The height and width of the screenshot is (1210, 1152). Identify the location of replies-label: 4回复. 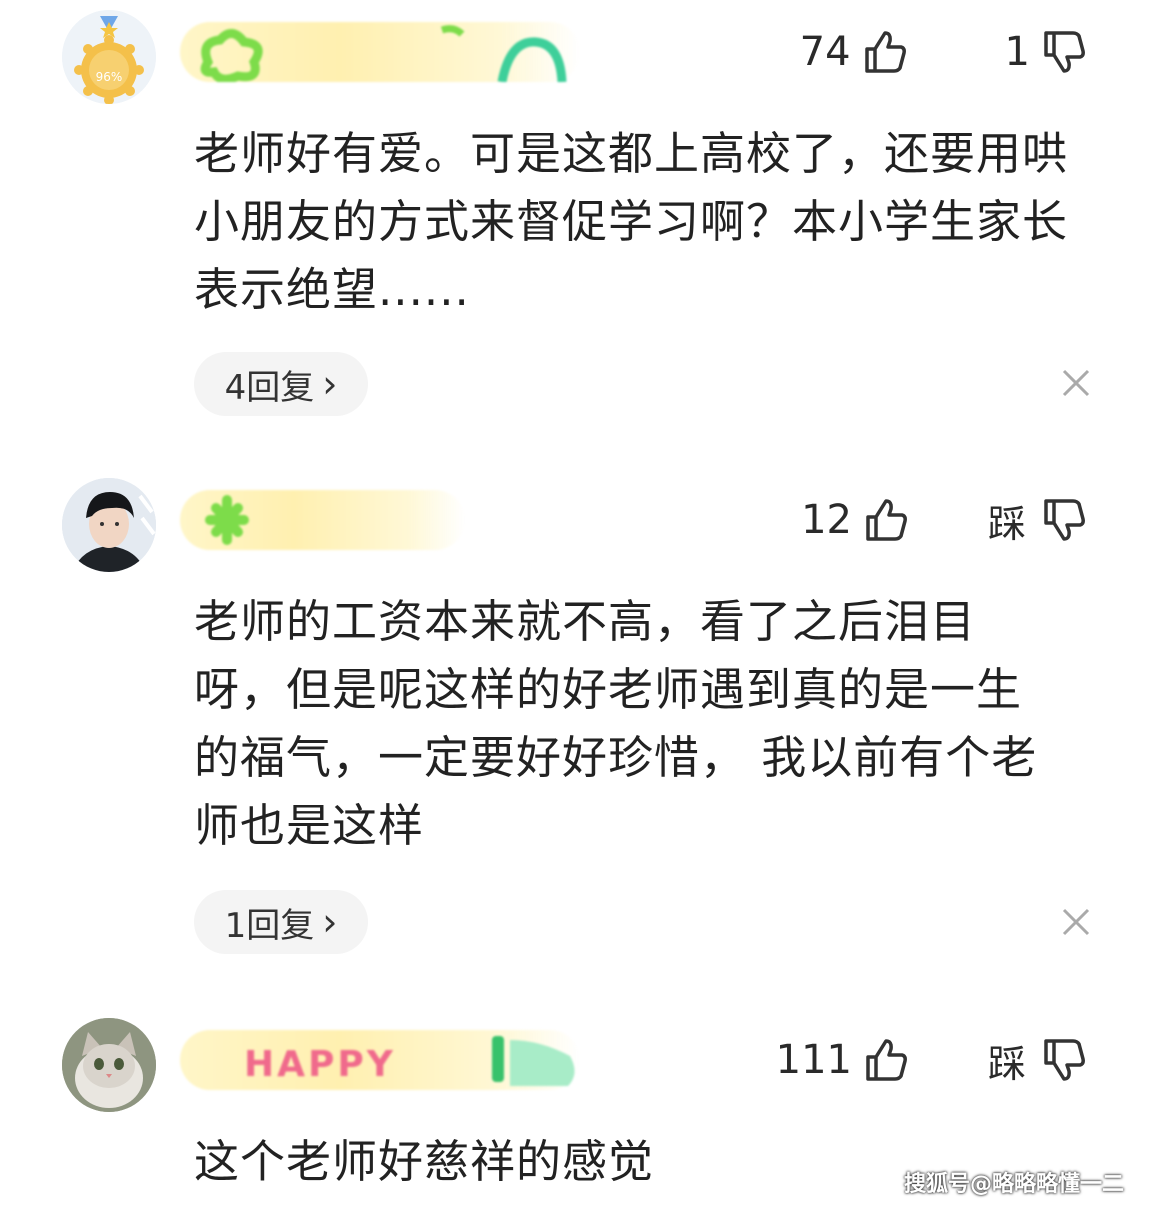
(269, 387).